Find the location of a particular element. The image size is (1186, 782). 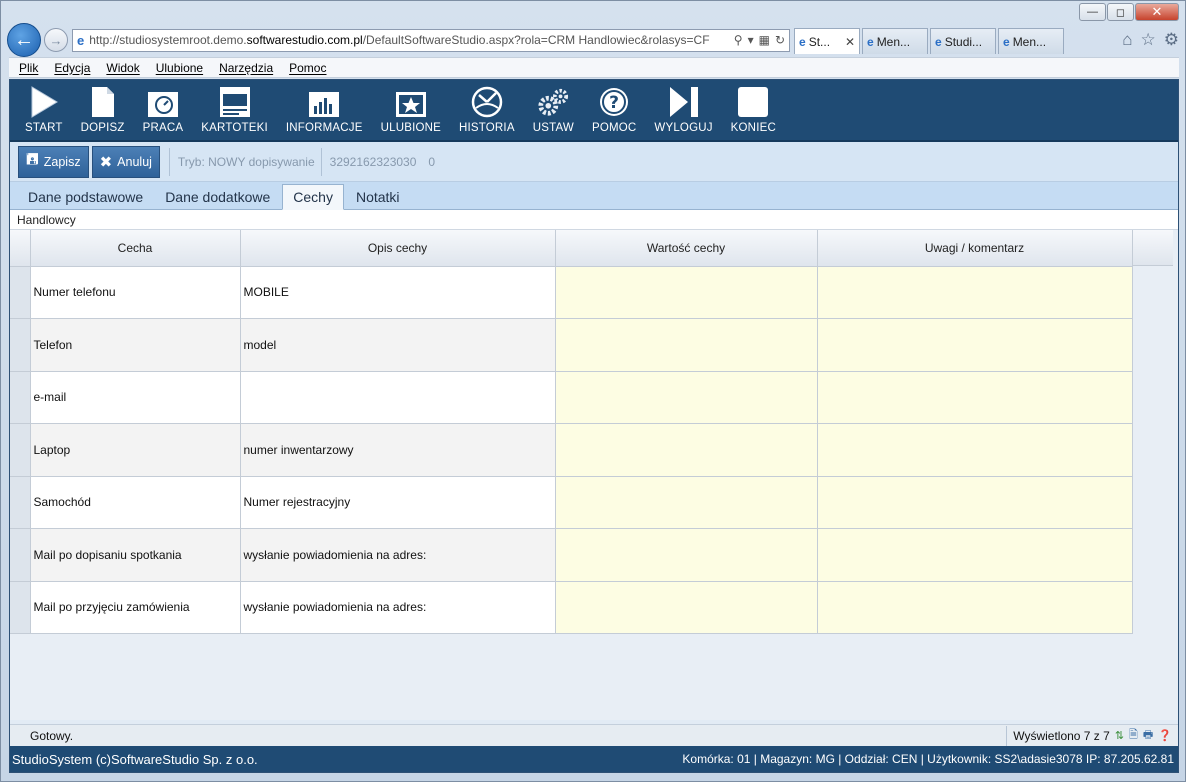

search-icon: ⚲ is located at coordinates (738, 40).